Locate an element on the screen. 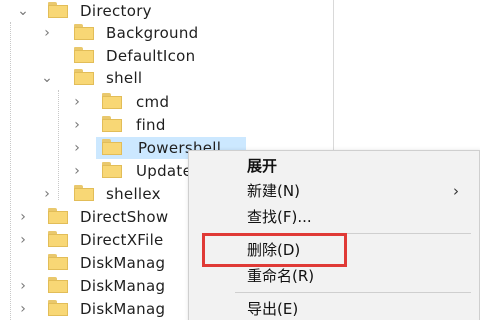 The image size is (480, 320). tree-item-label: Directory is located at coordinates (116, 11).